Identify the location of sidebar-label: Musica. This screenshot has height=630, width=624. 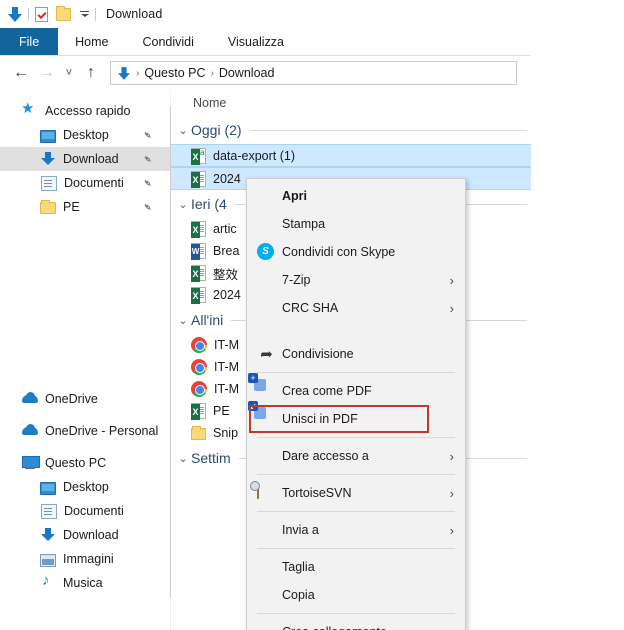
(83, 583).